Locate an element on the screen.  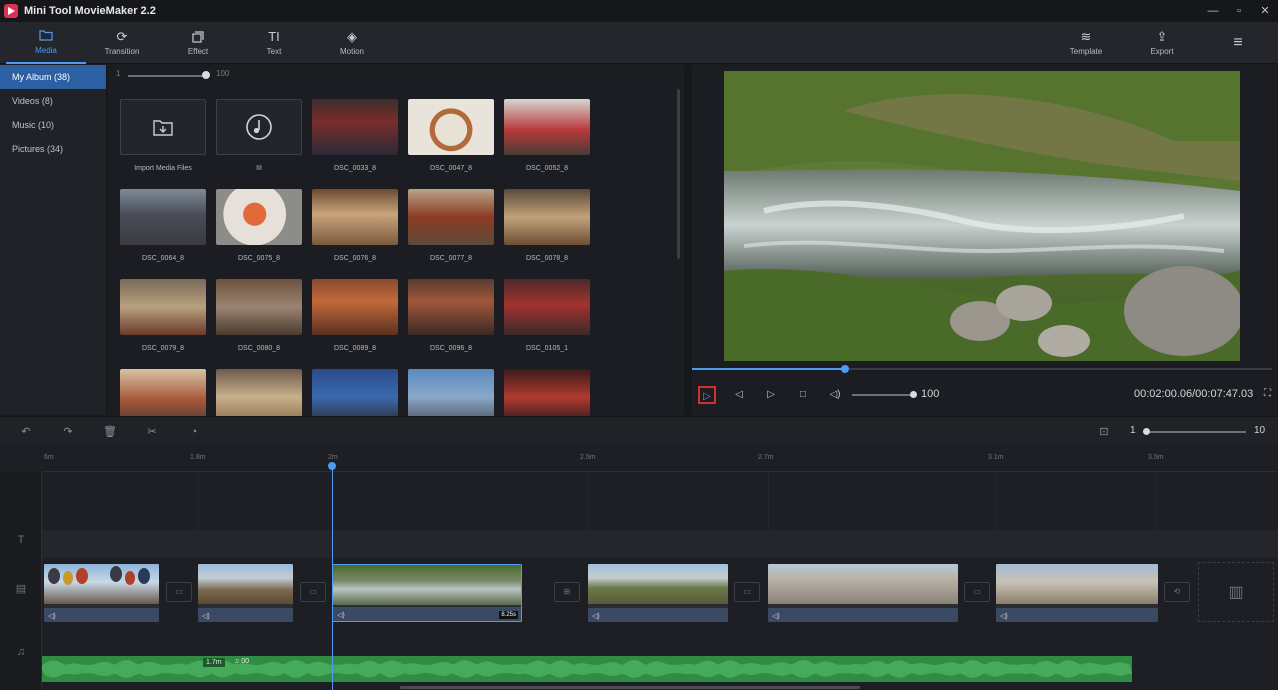
media-item: DSC_0096_8 is located at coordinates (451, 315).